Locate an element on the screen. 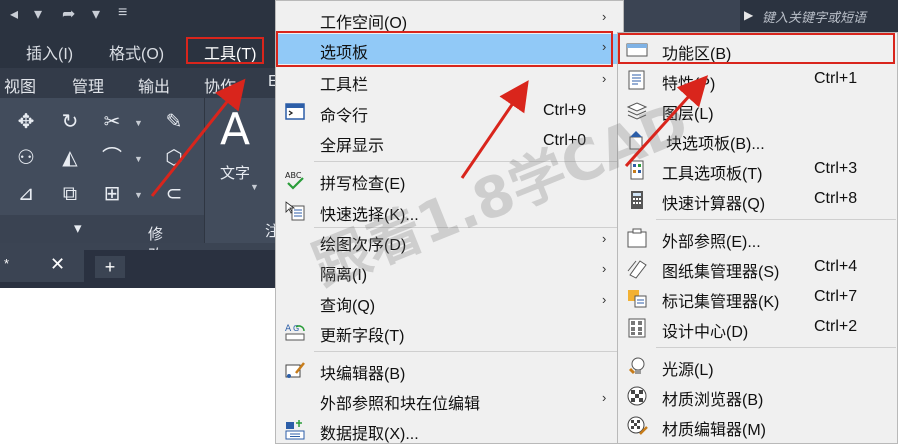 This screenshot has width=898, height=444. ribbon-tab-output: 输出 is located at coordinates (154, 85).